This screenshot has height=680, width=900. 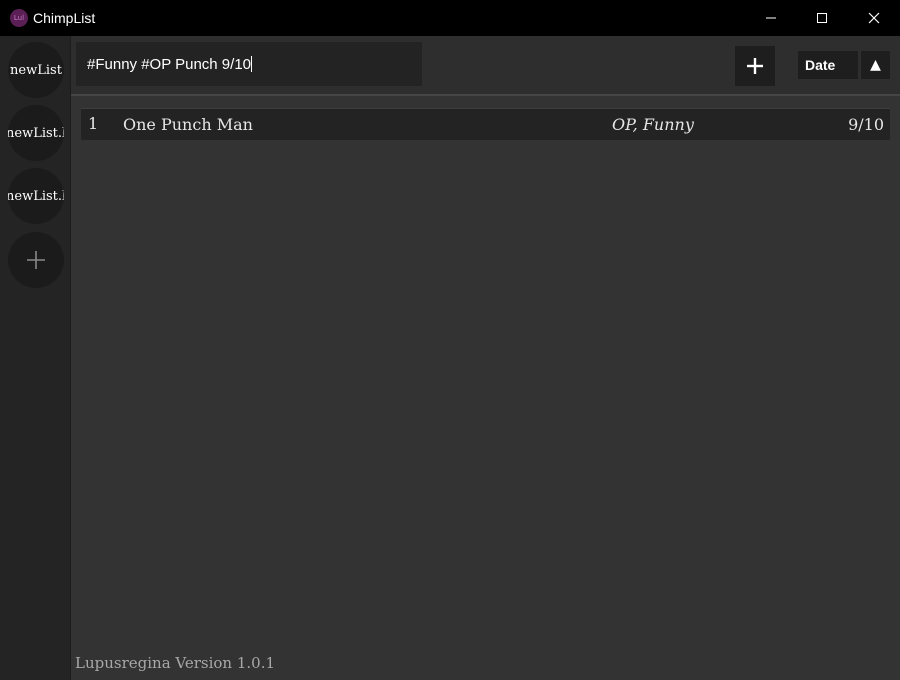 I want to click on app-logo-icon: Lul, so click(x=19, y=18).